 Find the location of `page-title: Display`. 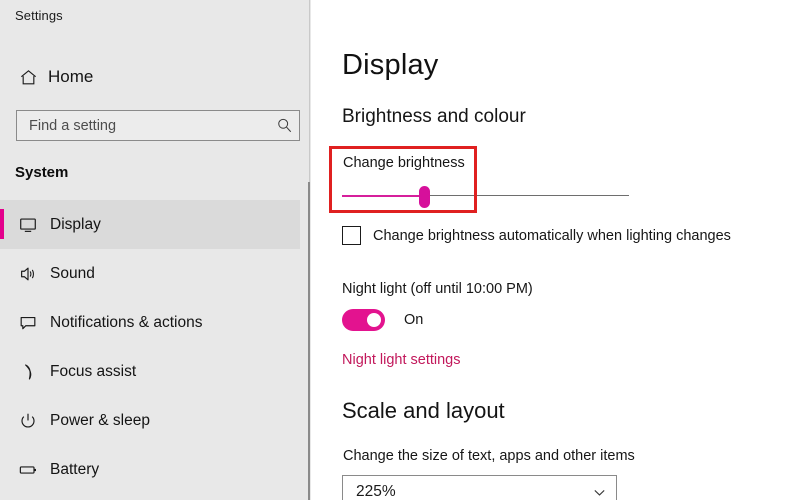

page-title: Display is located at coordinates (390, 65).